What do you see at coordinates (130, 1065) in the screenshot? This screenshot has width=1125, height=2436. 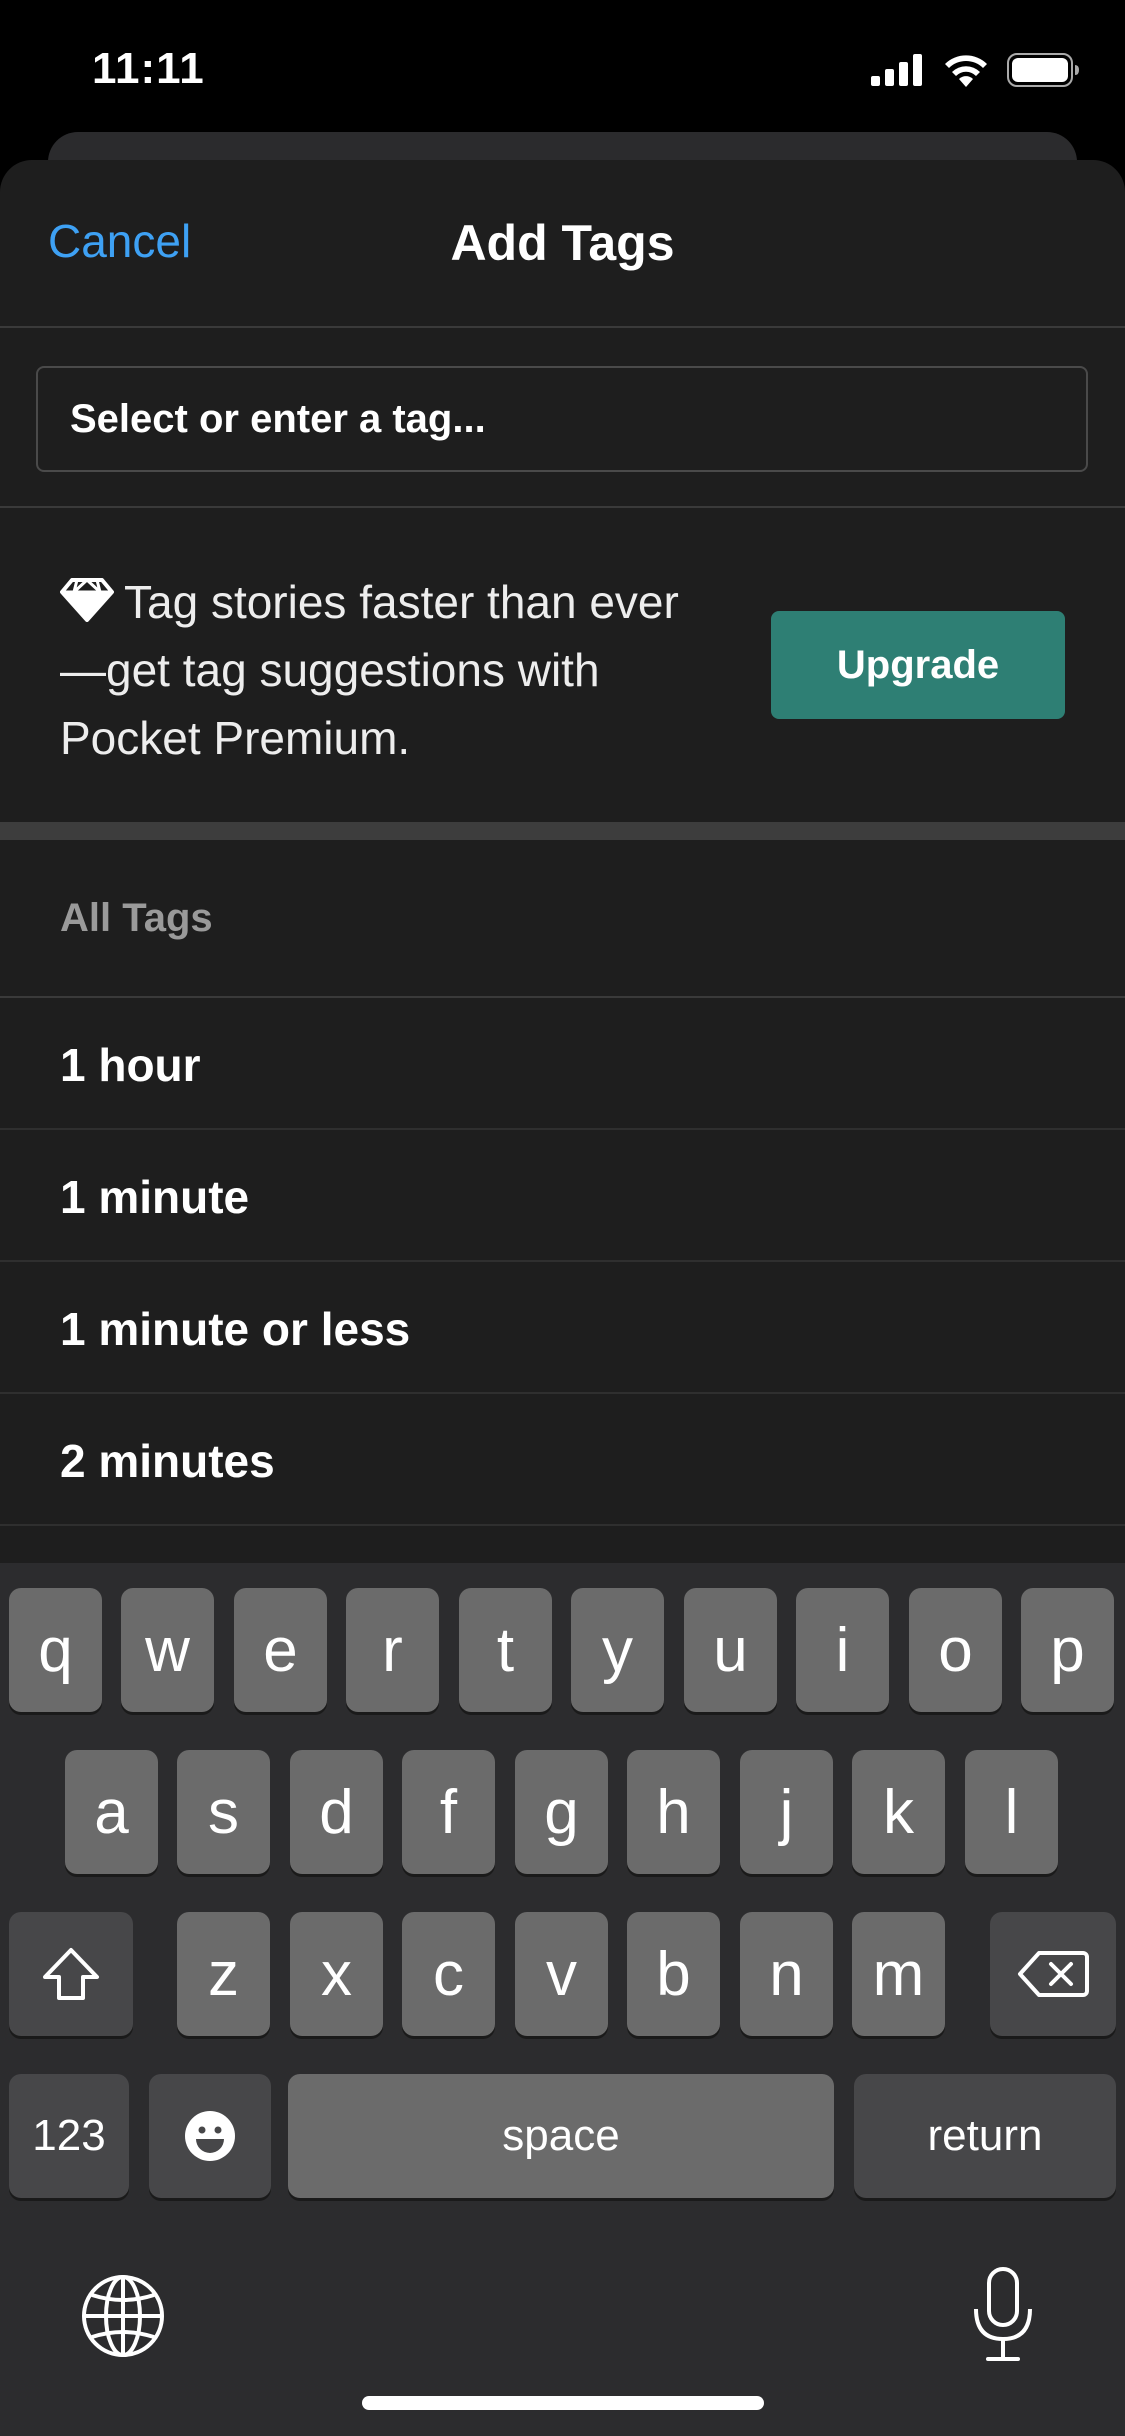 I see `tag-label: 1 hour` at bounding box center [130, 1065].